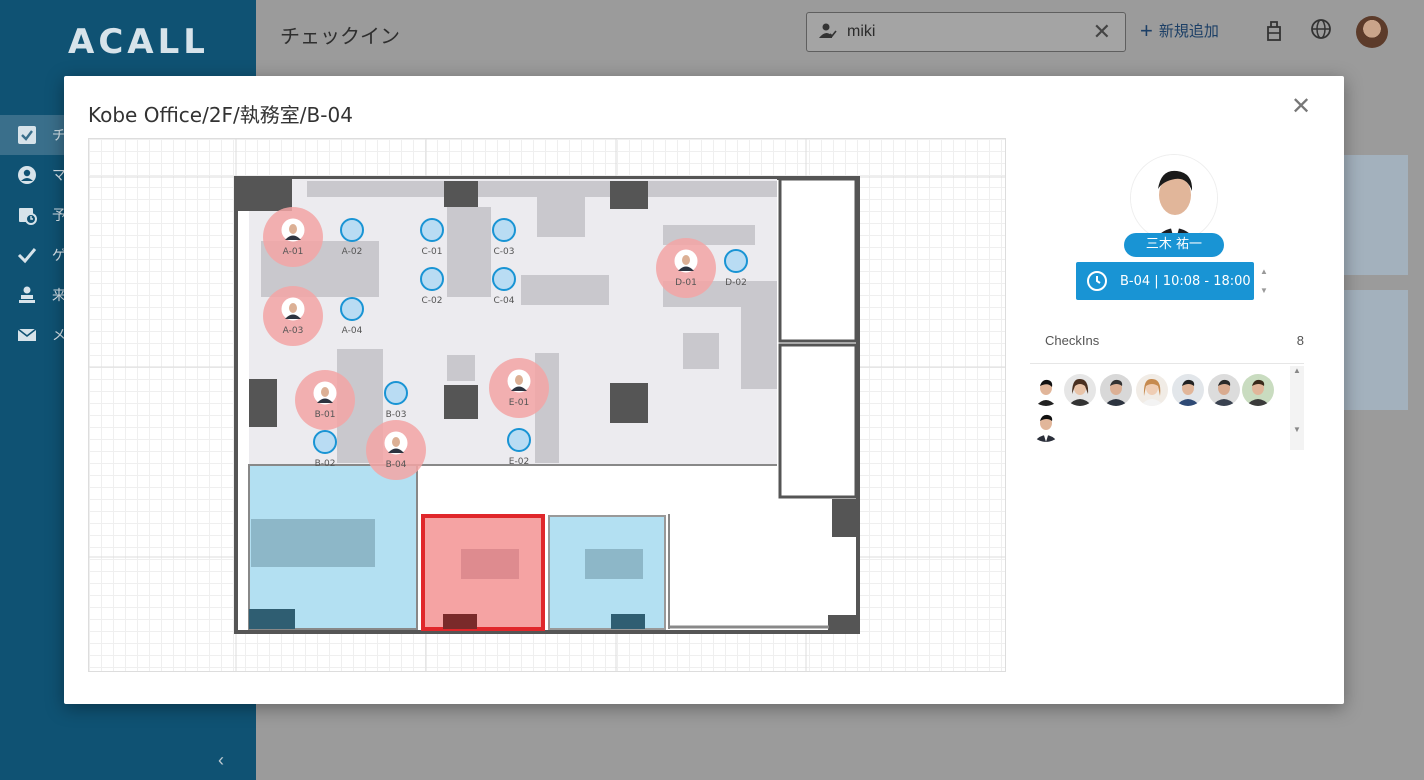  Describe the element at coordinates (1301, 107) in the screenshot. I see `close-icon: ✕` at that location.